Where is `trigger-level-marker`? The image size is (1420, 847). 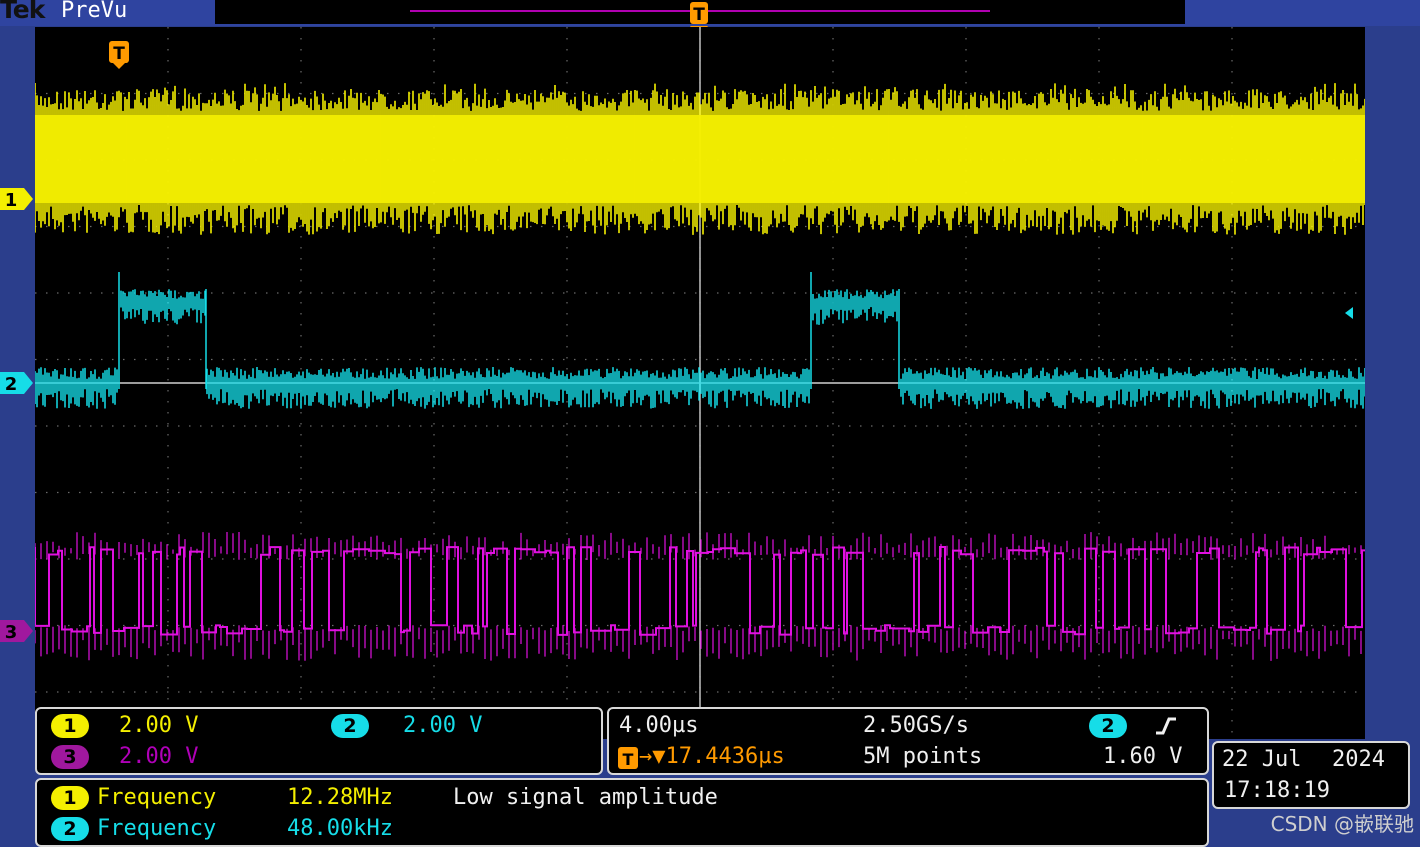
trigger-level-marker is located at coordinates (1349, 313).